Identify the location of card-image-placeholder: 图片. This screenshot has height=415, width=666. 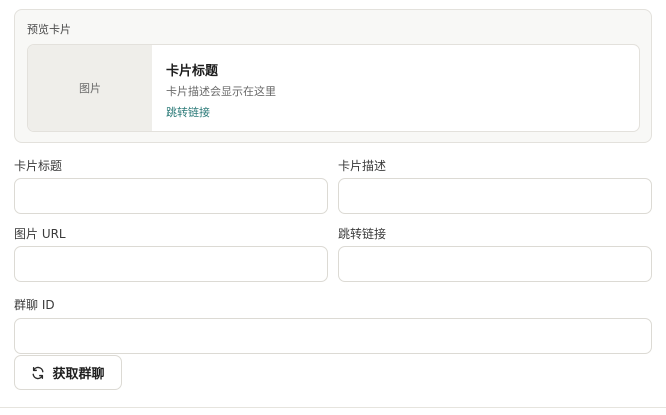
(90, 88).